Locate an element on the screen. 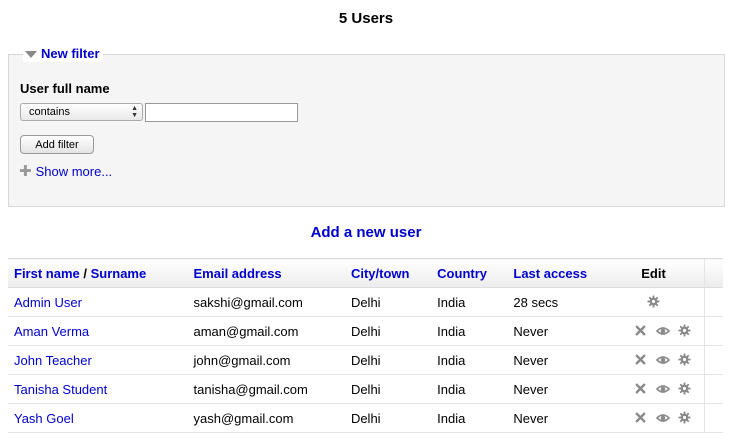  filter-operator-select: contains ▲ ▼ is located at coordinates (81, 112).